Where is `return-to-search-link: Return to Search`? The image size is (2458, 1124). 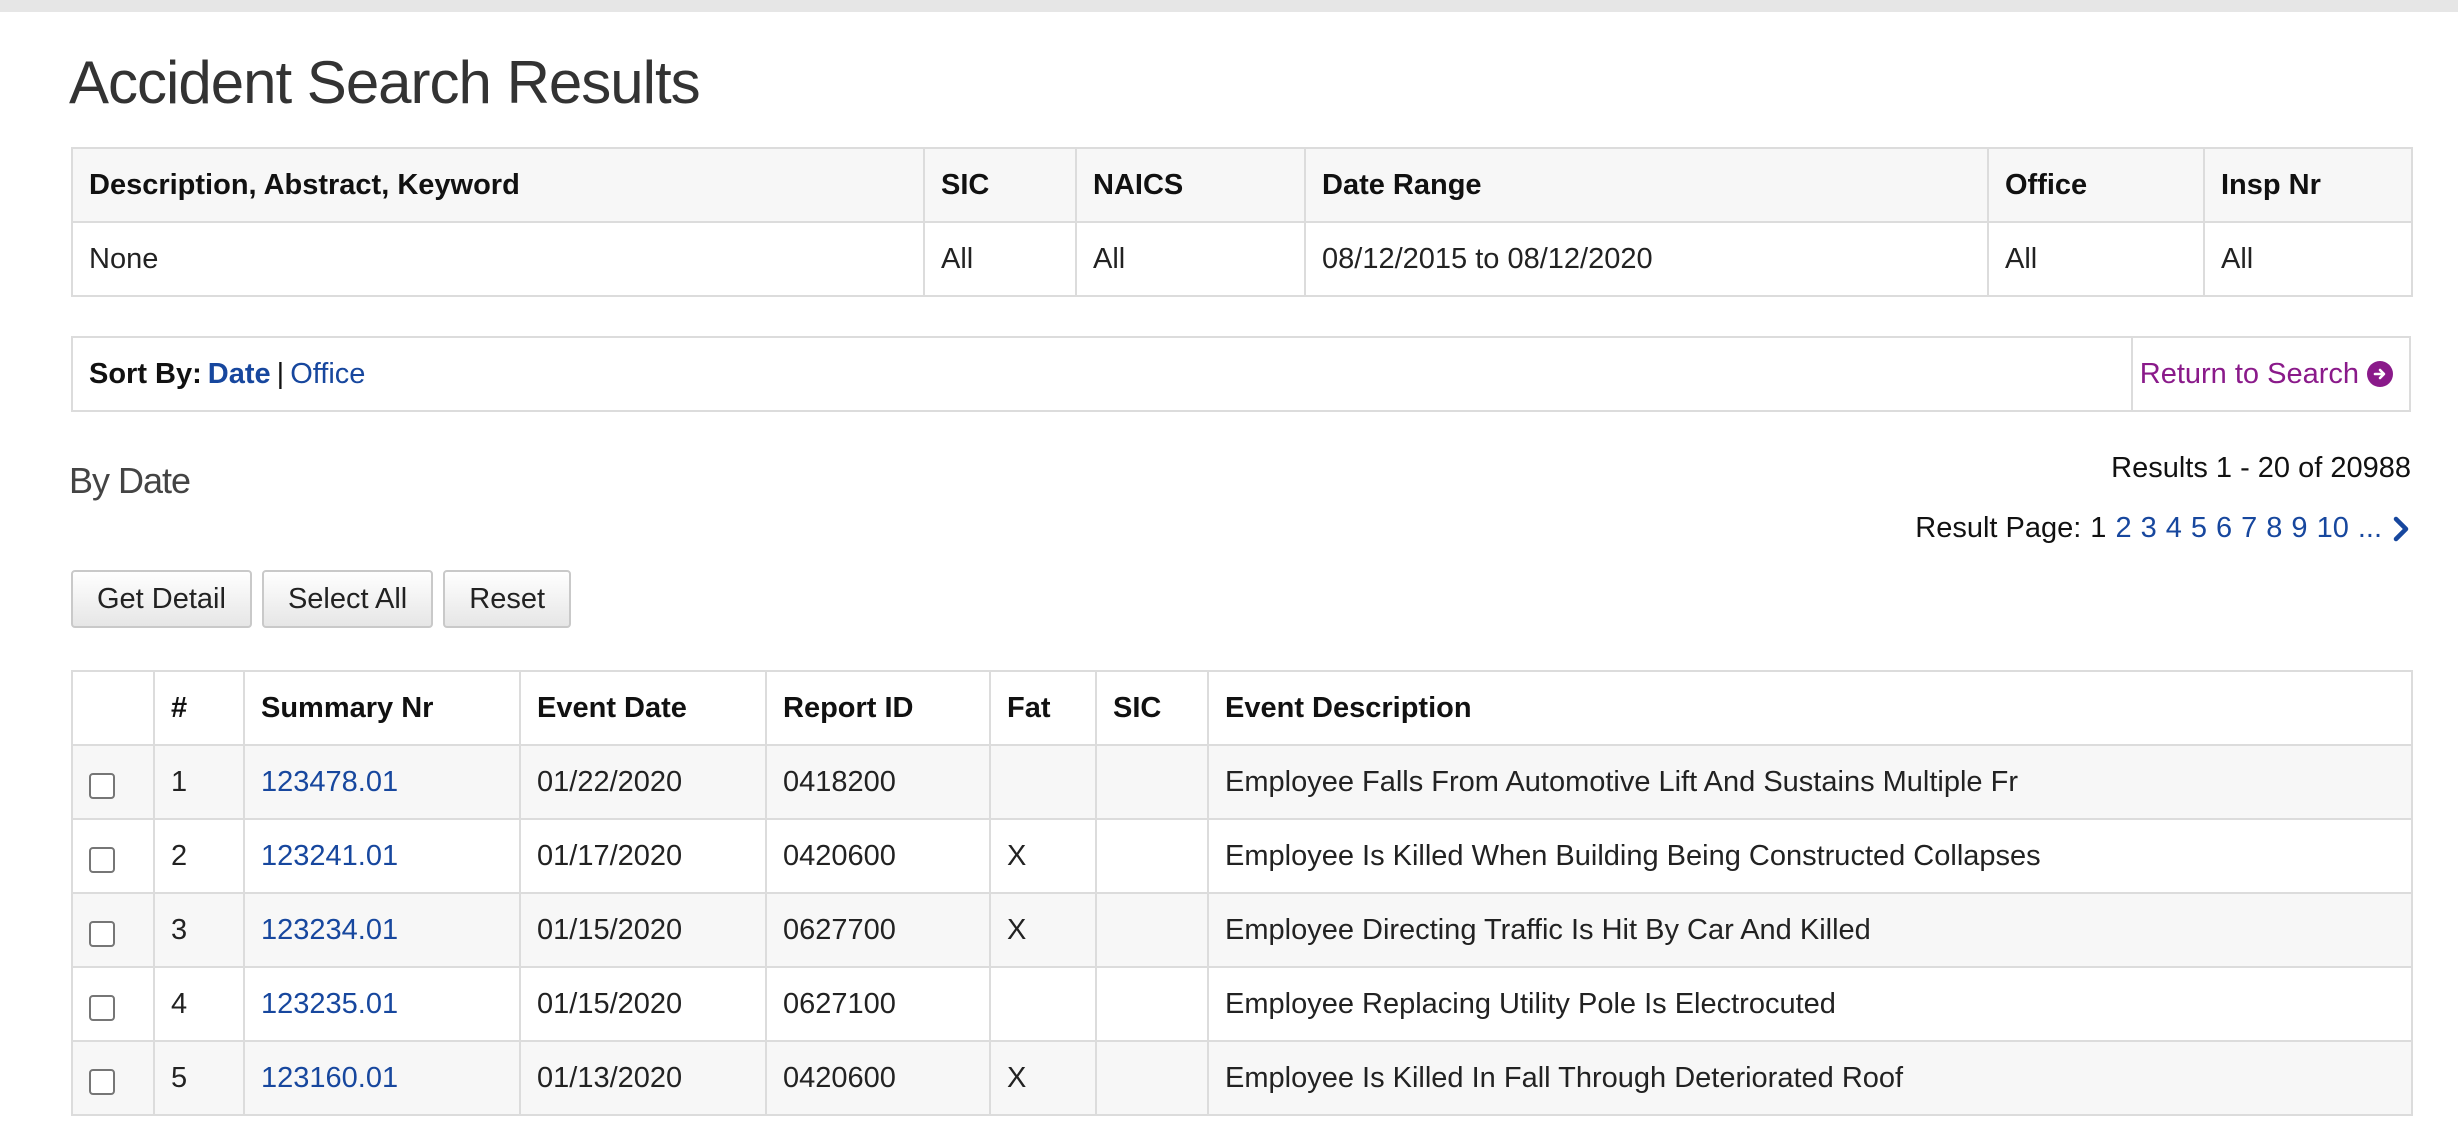 return-to-search-link: Return to Search is located at coordinates (2266, 374).